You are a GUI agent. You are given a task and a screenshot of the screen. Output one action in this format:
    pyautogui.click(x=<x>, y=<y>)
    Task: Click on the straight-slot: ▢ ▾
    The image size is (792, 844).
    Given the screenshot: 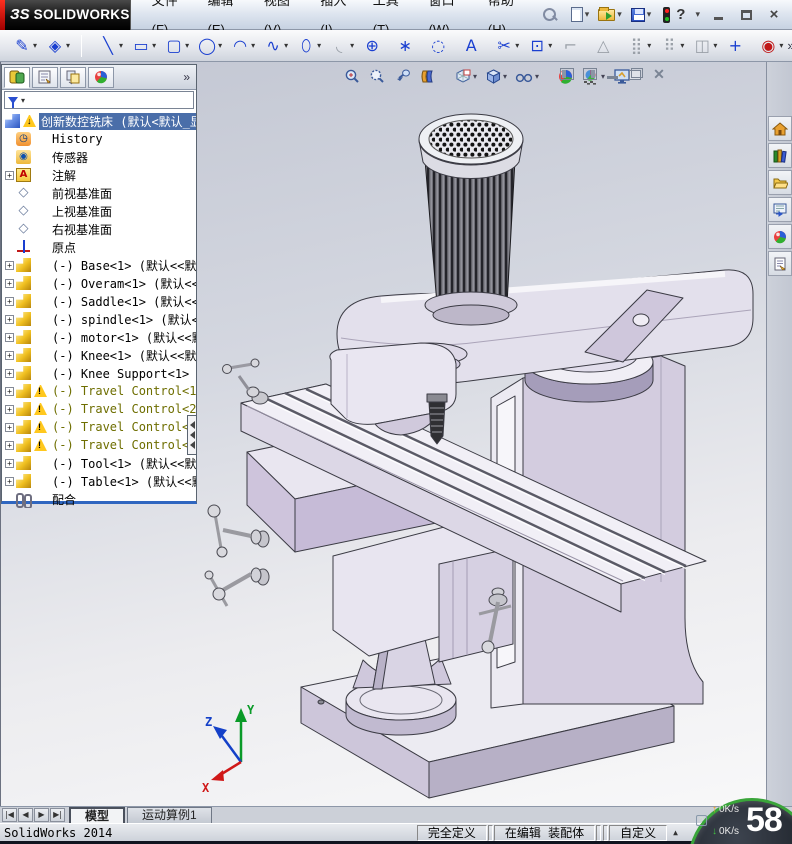 What is the action you would take?
    pyautogui.click(x=176, y=46)
    